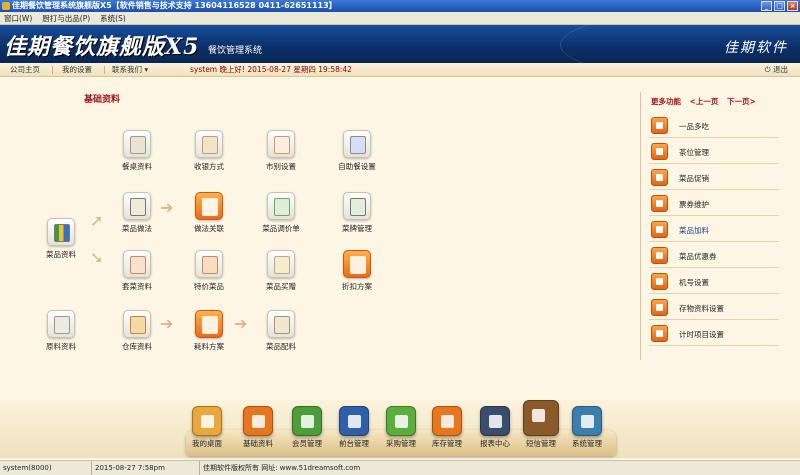 Image resolution: width=800 pixels, height=475 pixels. I want to click on next-page-link: 下一页>, so click(741, 101).